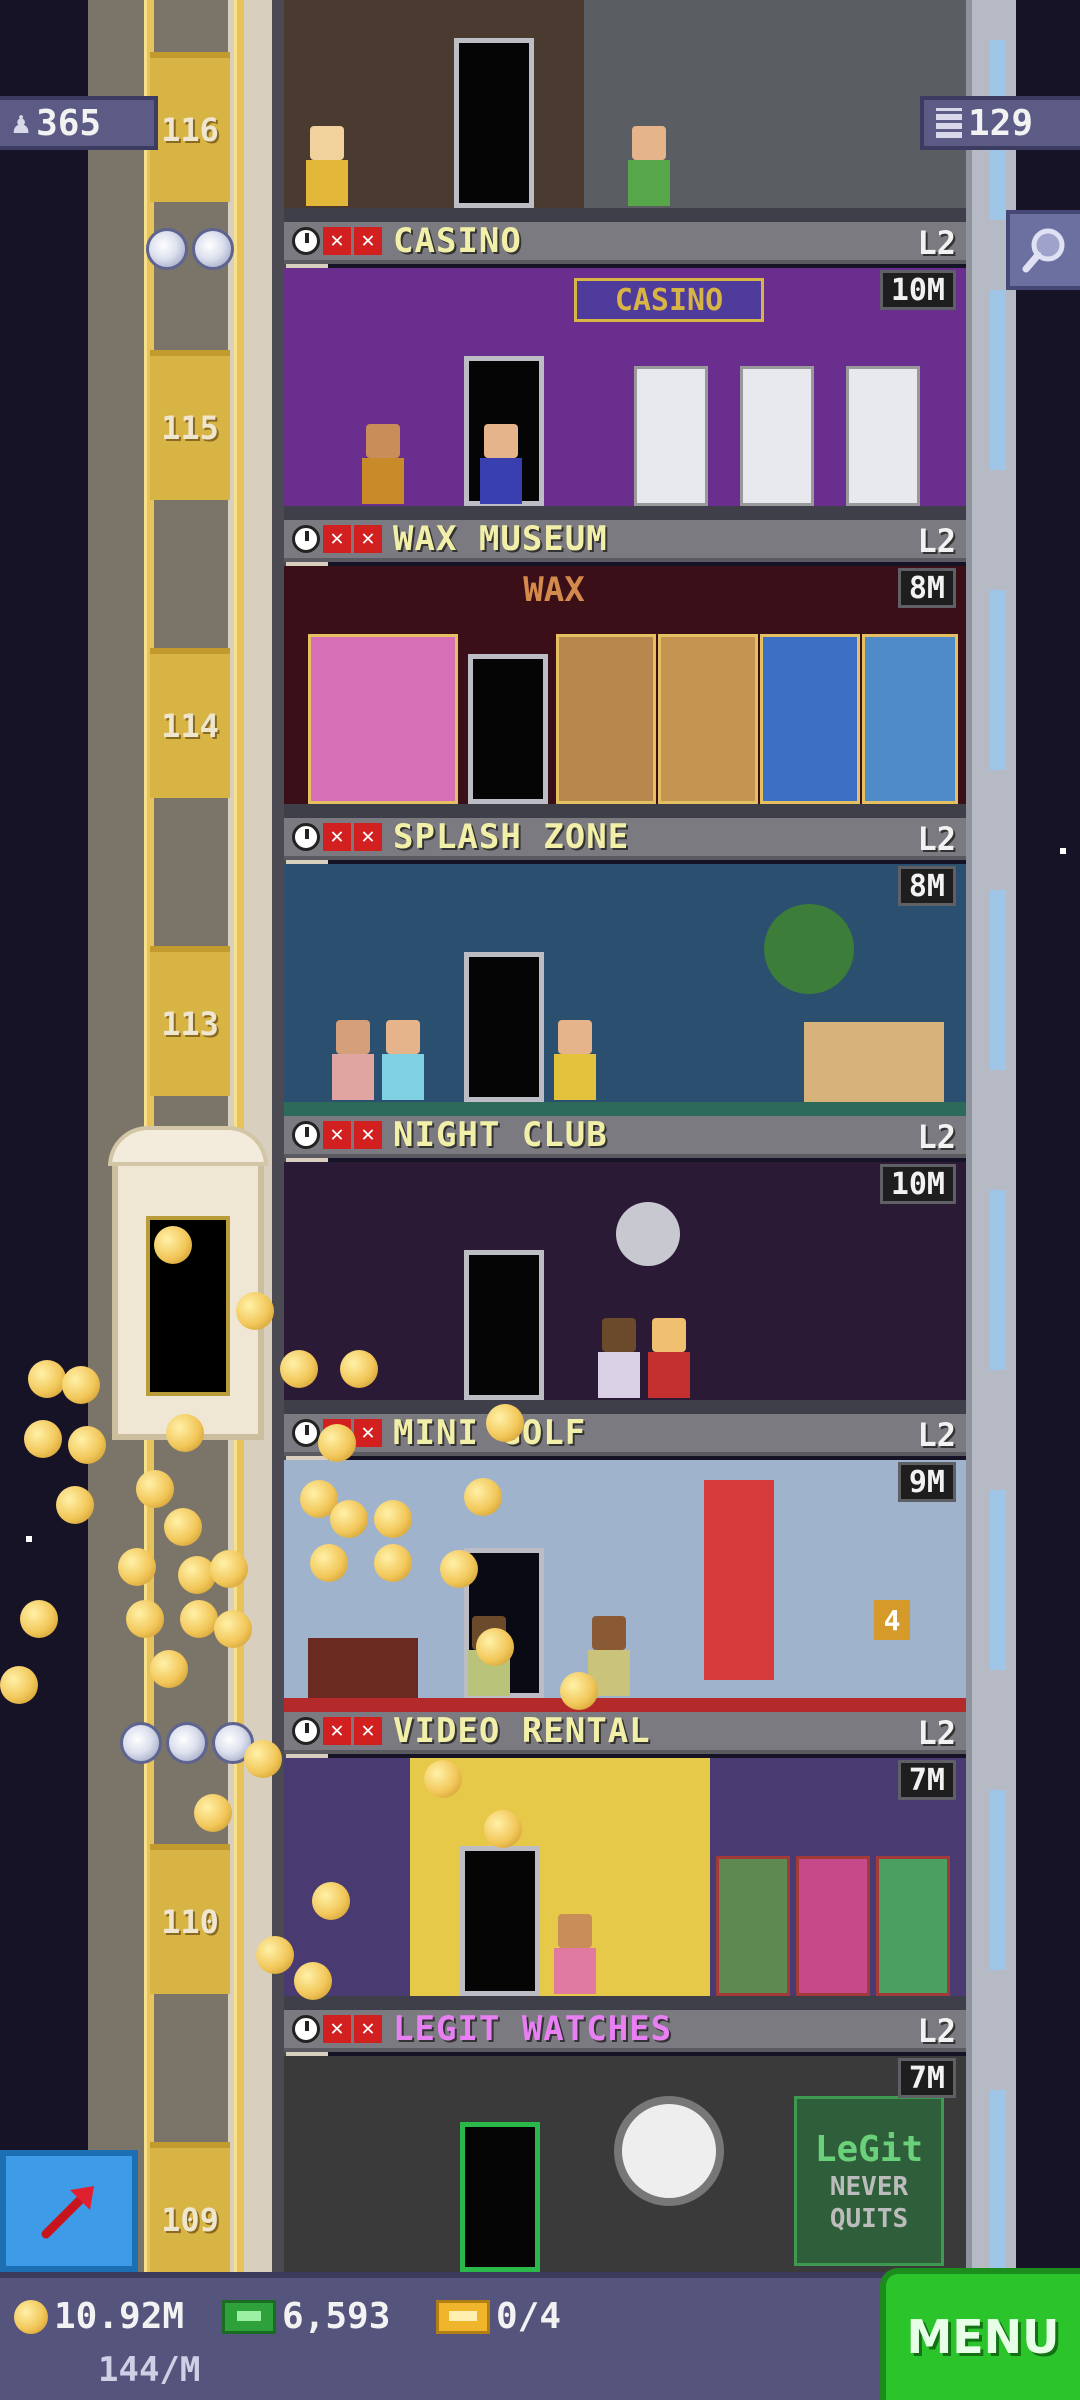 The width and height of the screenshot is (1080, 2400). What do you see at coordinates (936, 1733) in the screenshot?
I see `room-level: L2` at bounding box center [936, 1733].